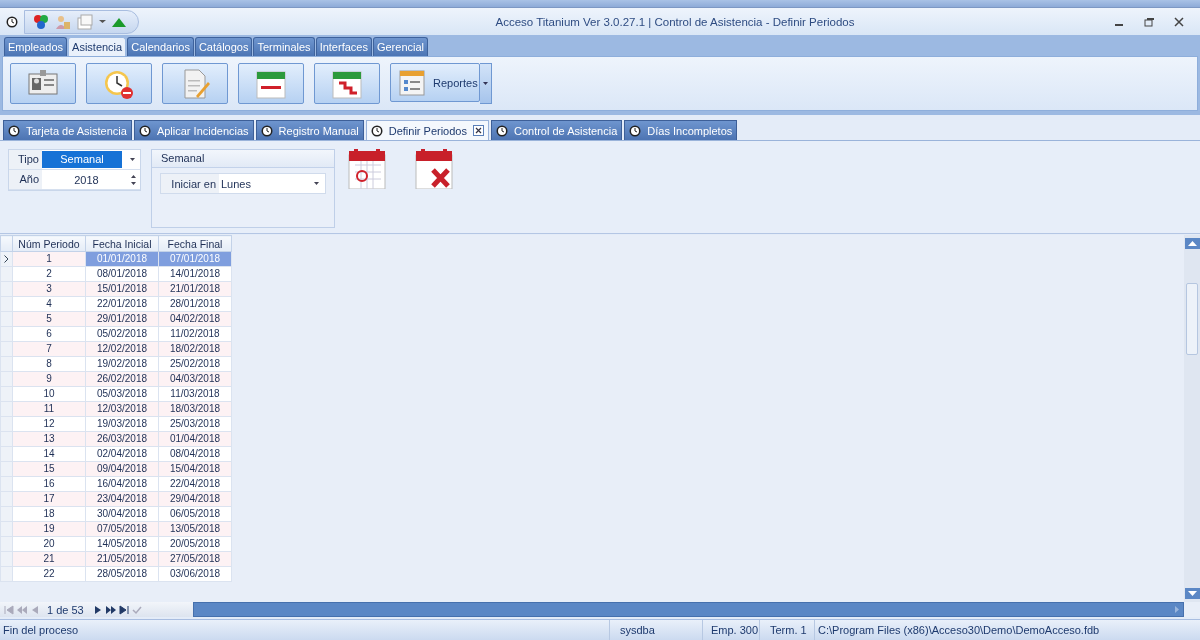  What do you see at coordinates (284, 46) in the screenshot?
I see `ribbon-tab: Terminales` at bounding box center [284, 46].